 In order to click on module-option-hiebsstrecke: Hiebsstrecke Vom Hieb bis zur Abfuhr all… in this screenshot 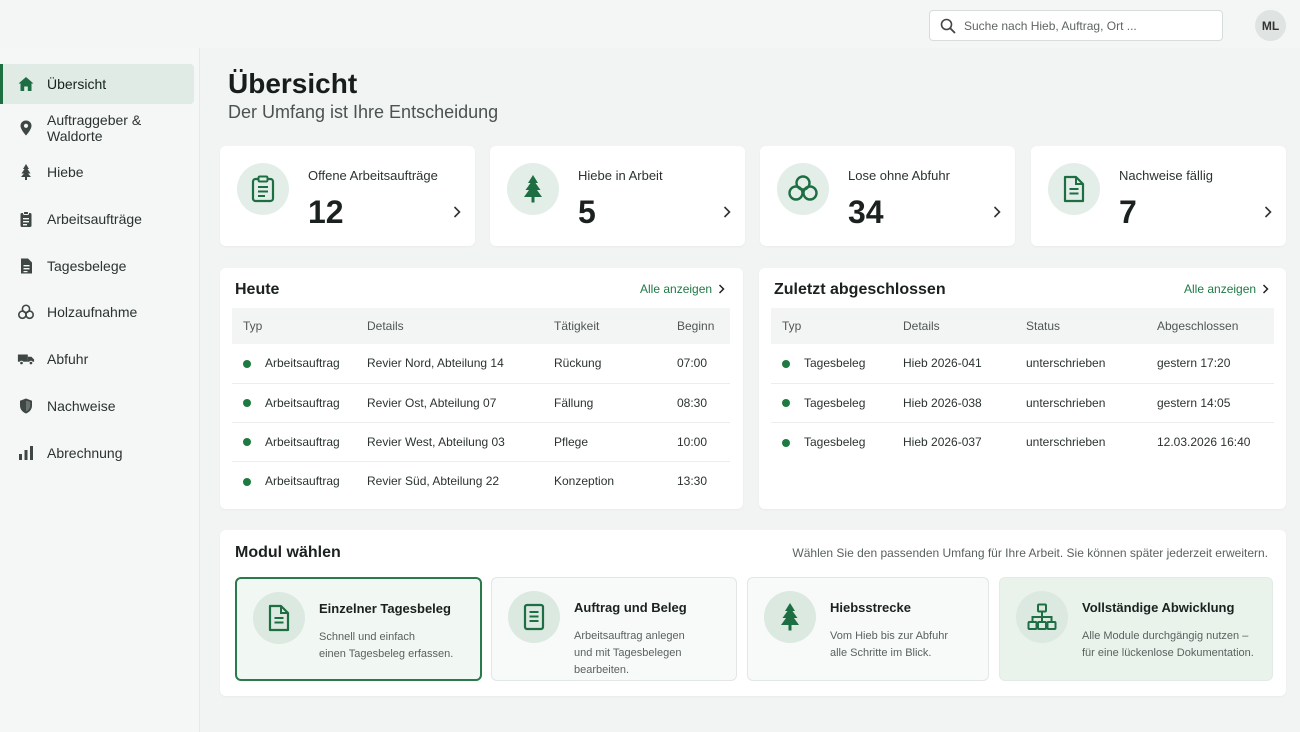, I will do `click(868, 629)`.